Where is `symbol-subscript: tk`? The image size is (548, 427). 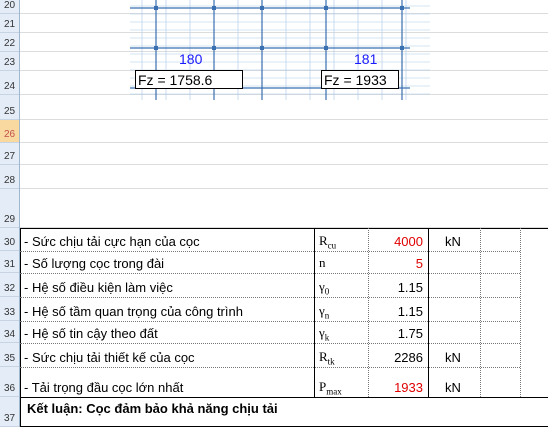
symbol-subscript: tk is located at coordinates (331, 361).